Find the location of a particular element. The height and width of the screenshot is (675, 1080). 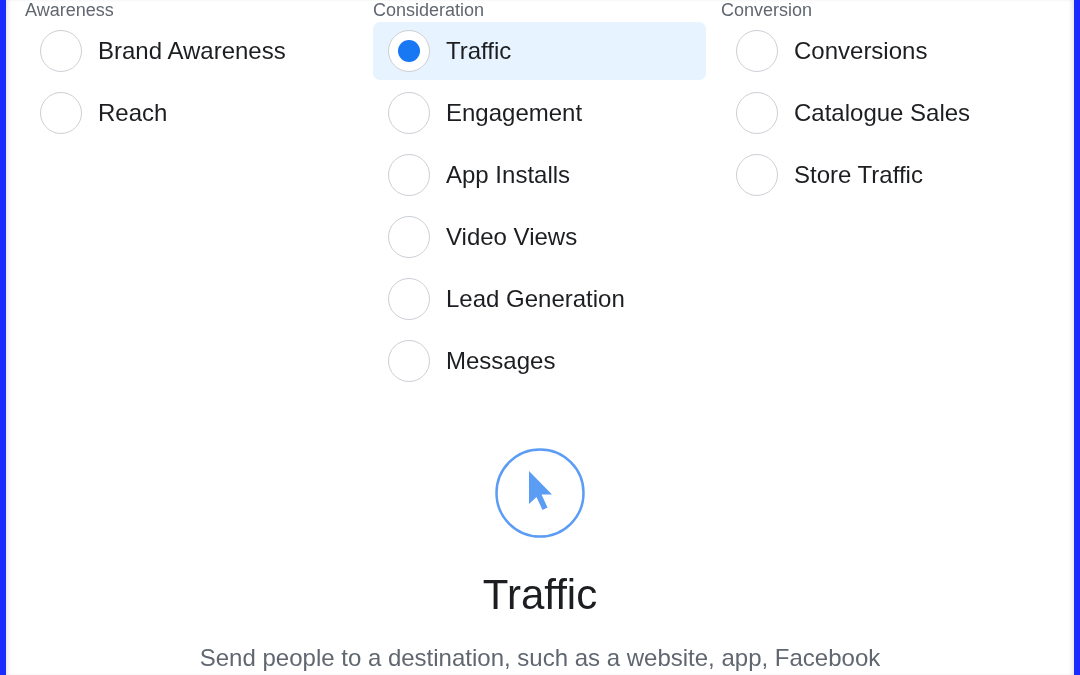

objective-option: App Installs is located at coordinates (539, 175).